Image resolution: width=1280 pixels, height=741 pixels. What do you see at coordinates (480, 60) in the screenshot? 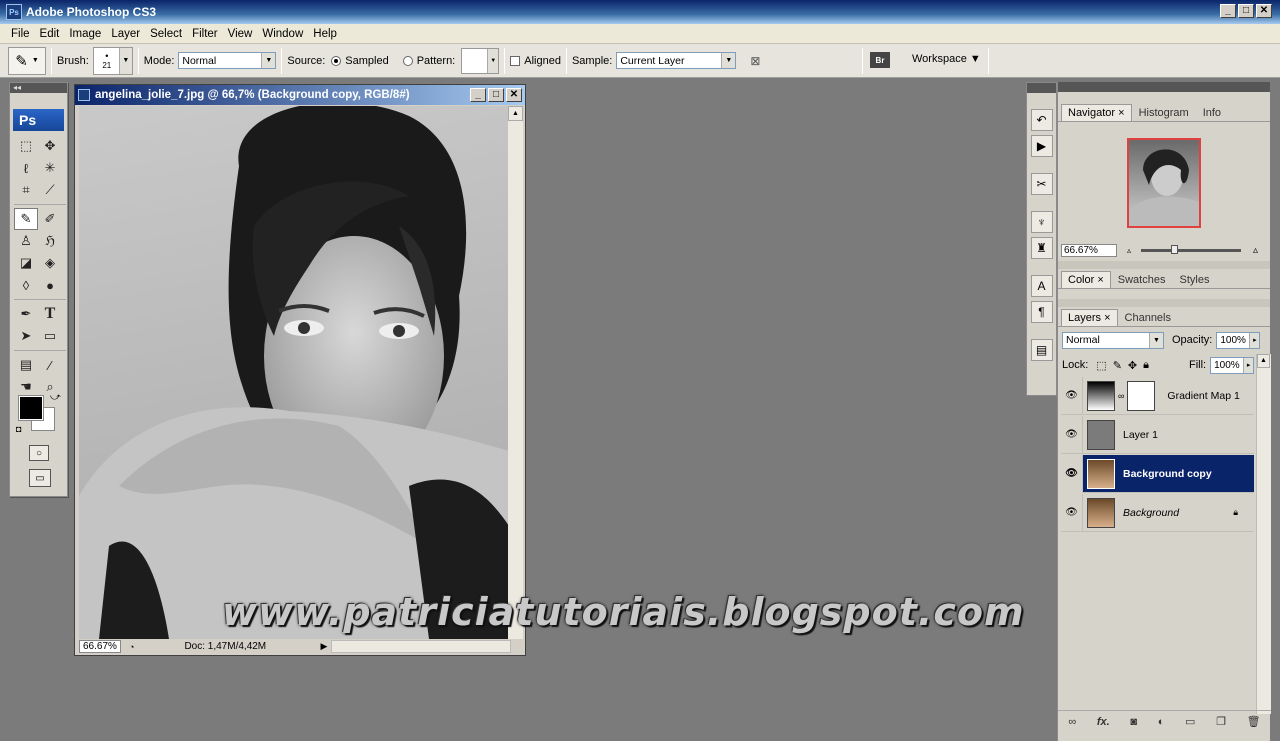
I see `pattern-picker: ▼` at bounding box center [480, 60].